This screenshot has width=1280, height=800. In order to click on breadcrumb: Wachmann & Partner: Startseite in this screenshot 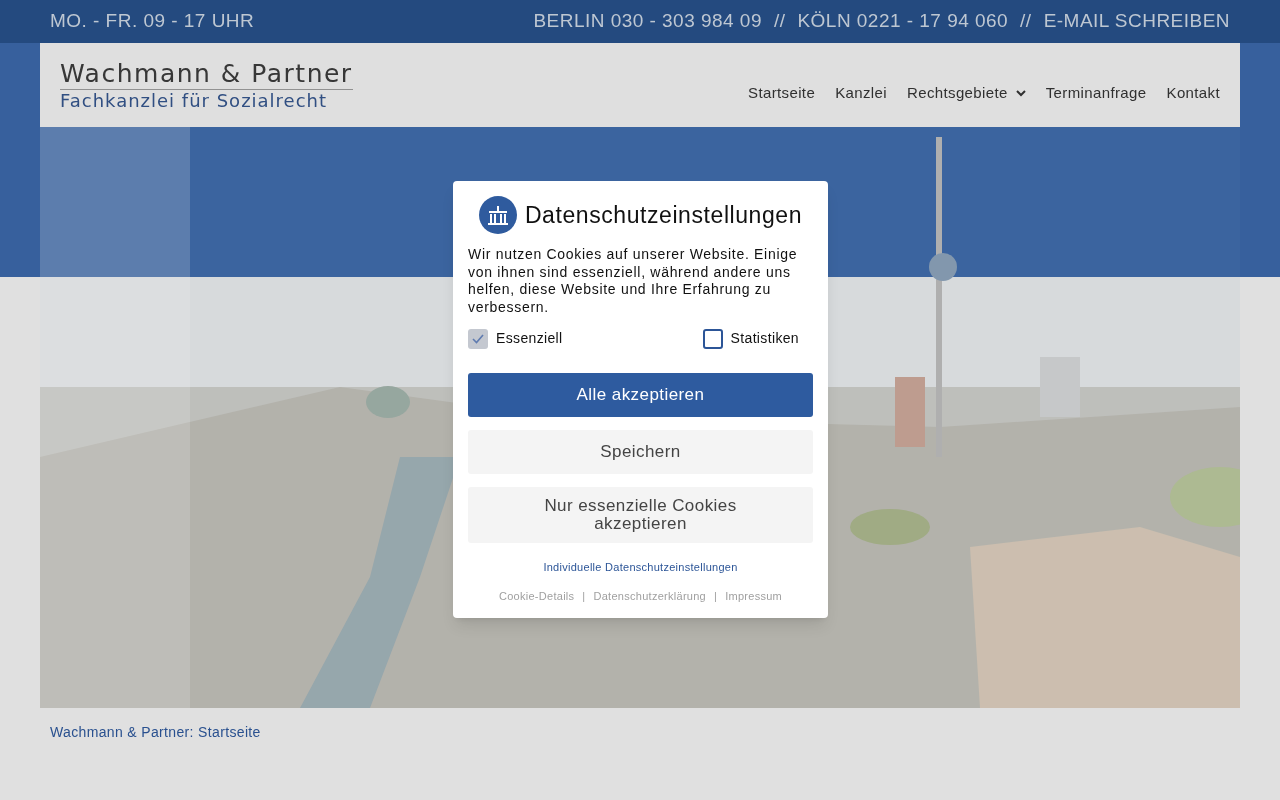, I will do `click(155, 732)`.